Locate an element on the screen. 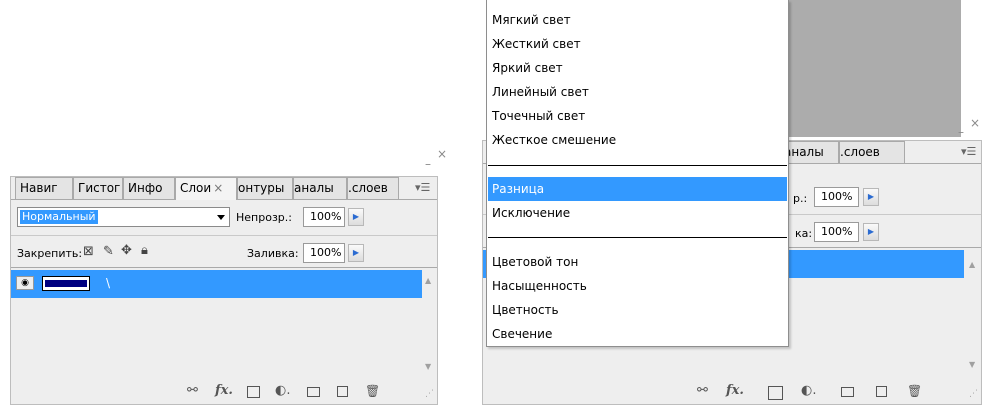 This screenshot has height=406, width=983. tab-bar: аналы .слоев is located at coordinates (848, 152).